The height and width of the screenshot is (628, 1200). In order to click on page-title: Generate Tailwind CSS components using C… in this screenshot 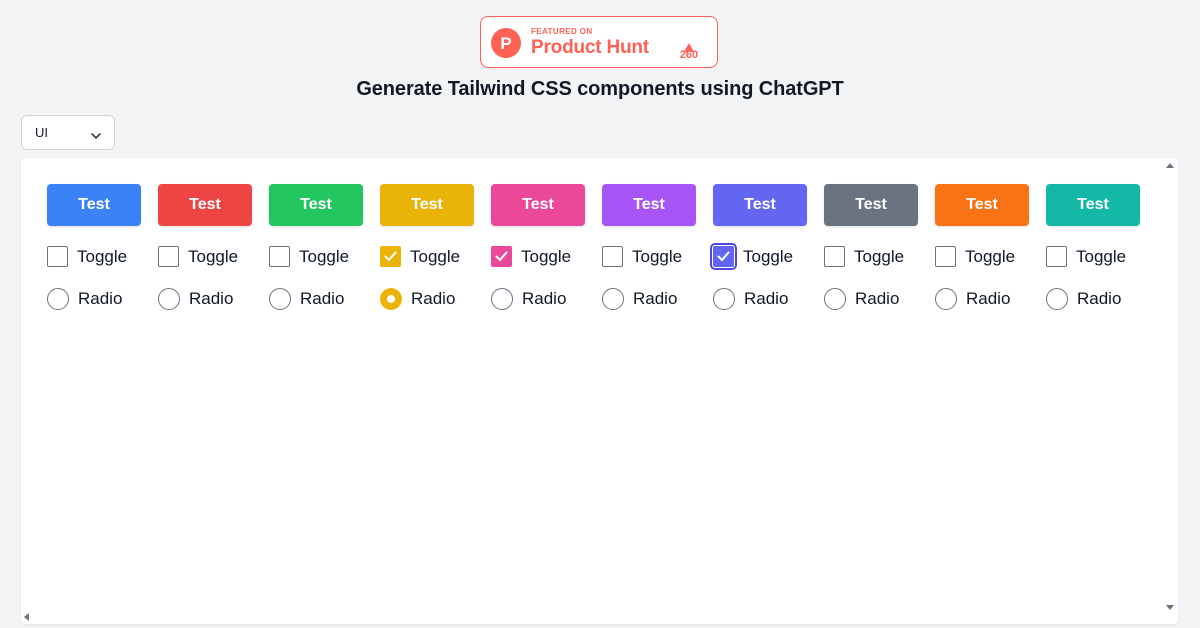, I will do `click(600, 89)`.